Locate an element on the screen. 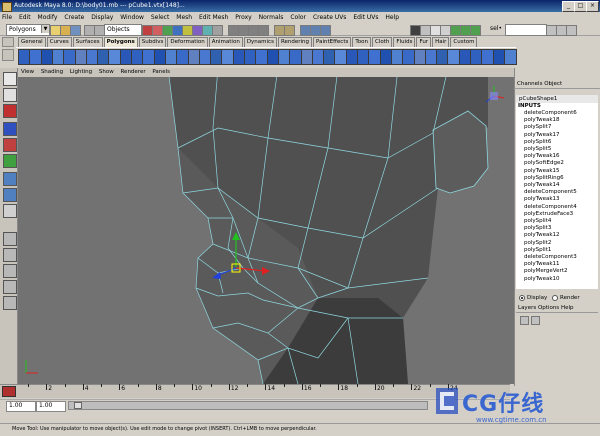  rotate-tool-icon is located at coordinates (10, 145).